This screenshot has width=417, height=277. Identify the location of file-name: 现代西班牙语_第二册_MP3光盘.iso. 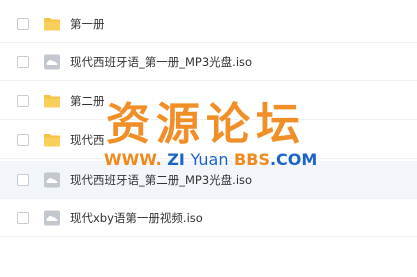
(161, 180).